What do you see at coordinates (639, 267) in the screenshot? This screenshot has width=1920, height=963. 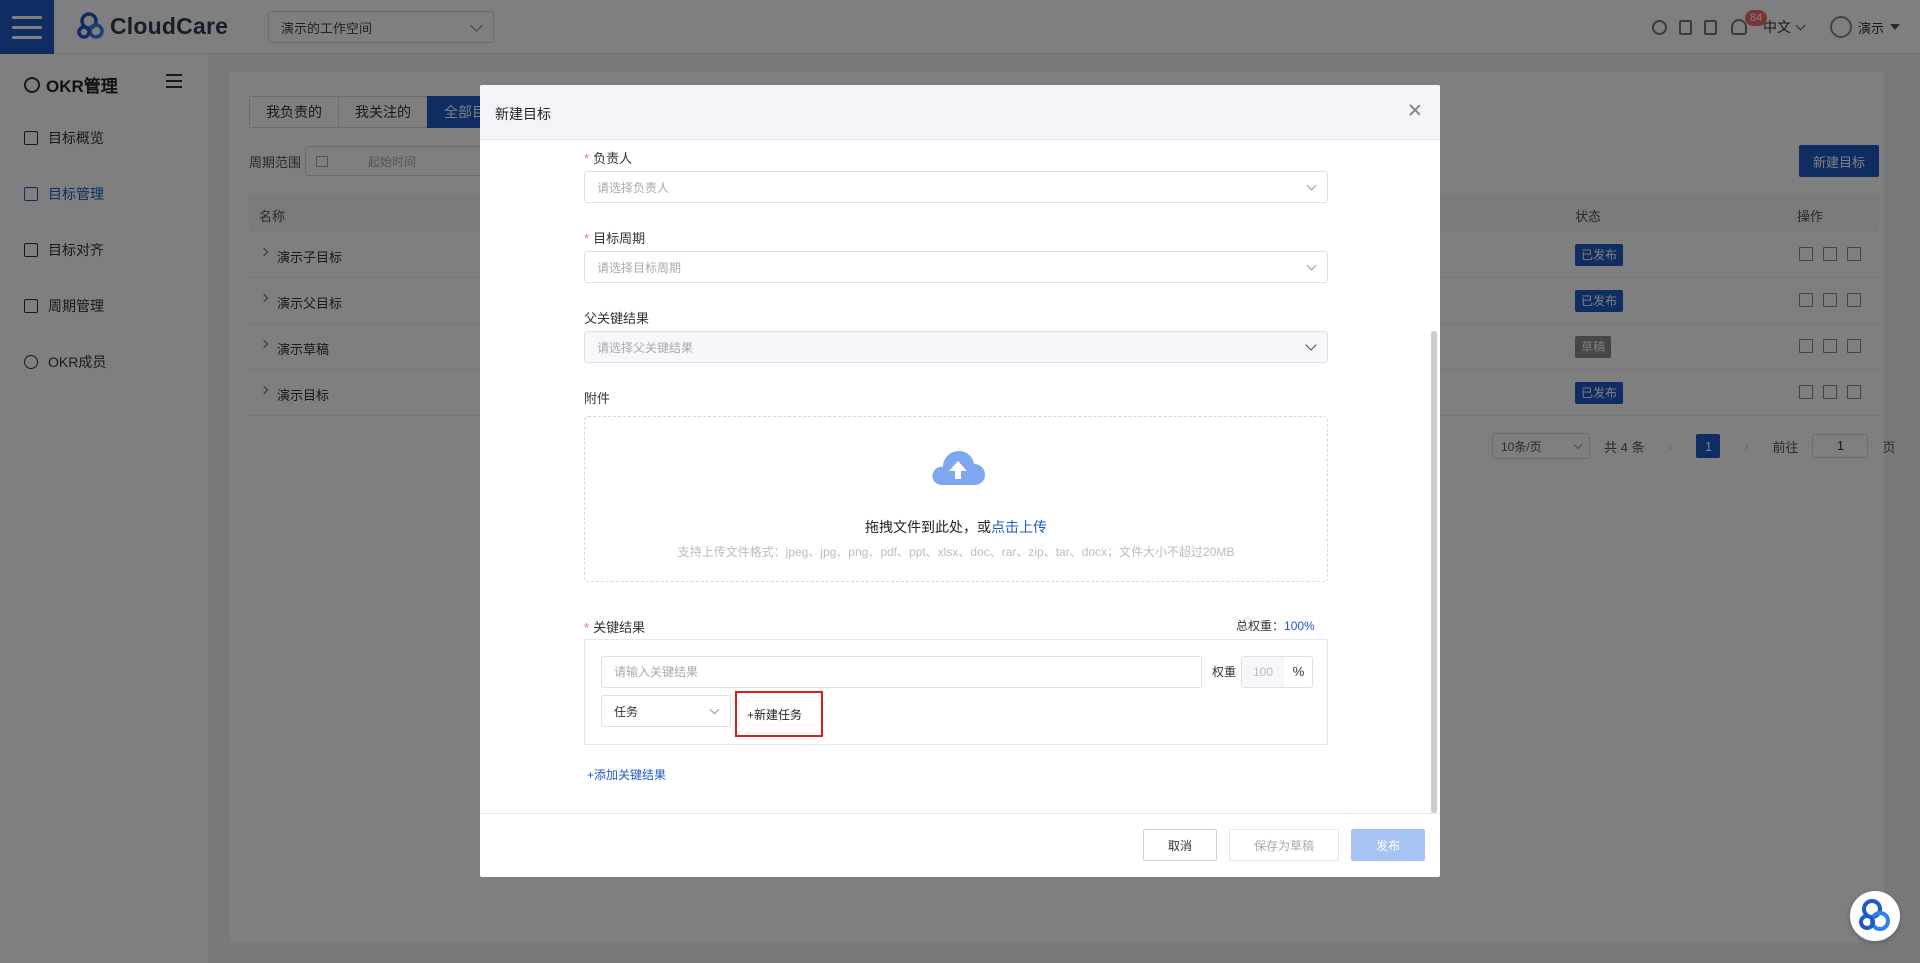 I see `period-placeholder: 请选择目标周期` at bounding box center [639, 267].